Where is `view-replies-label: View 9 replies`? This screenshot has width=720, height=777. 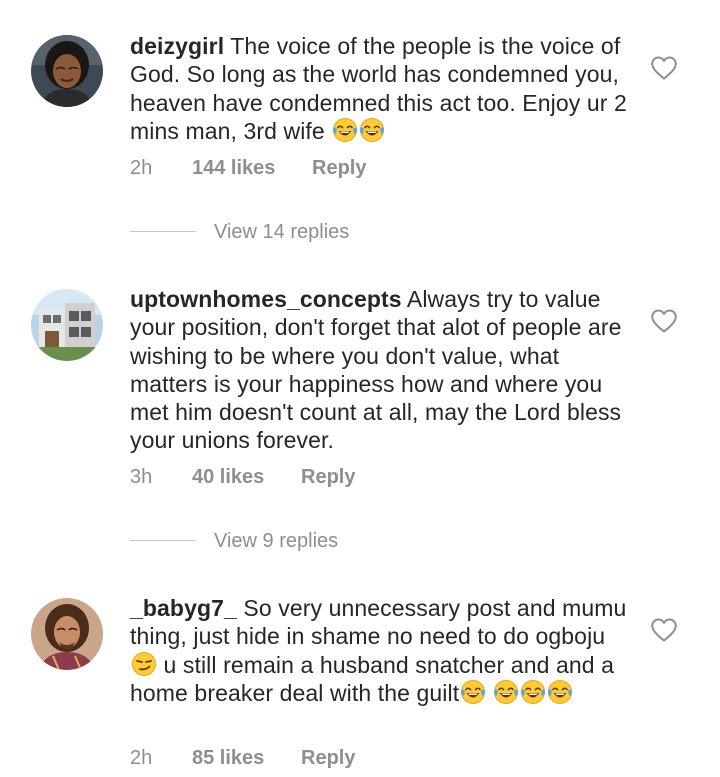
view-replies-label: View 9 replies is located at coordinates (276, 541).